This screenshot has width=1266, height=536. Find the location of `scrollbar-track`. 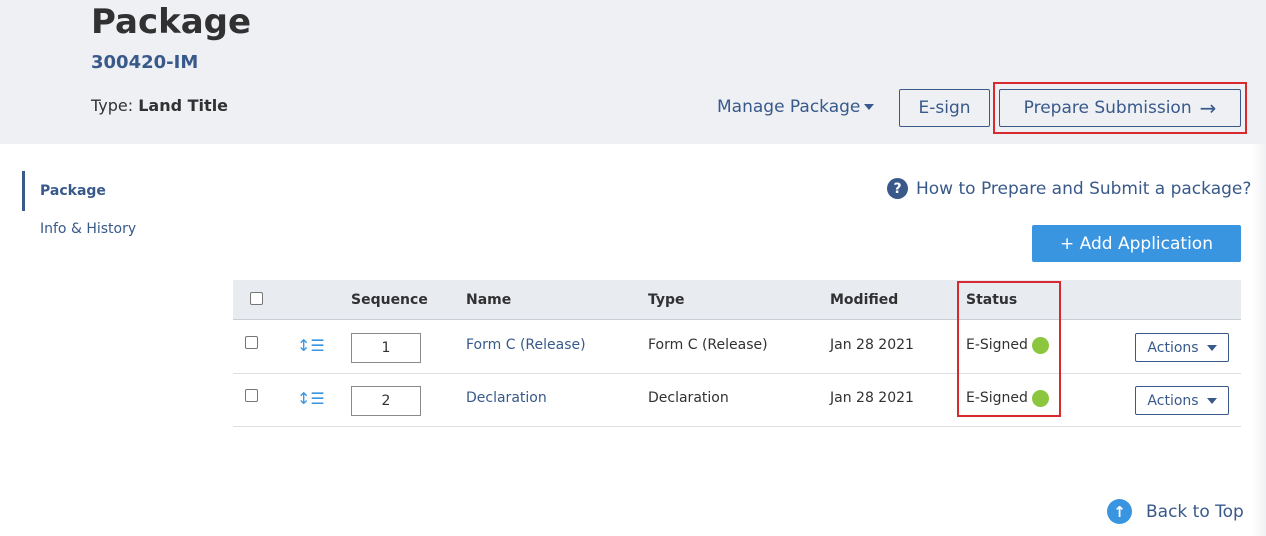

scrollbar-track is located at coordinates (1259, 340).